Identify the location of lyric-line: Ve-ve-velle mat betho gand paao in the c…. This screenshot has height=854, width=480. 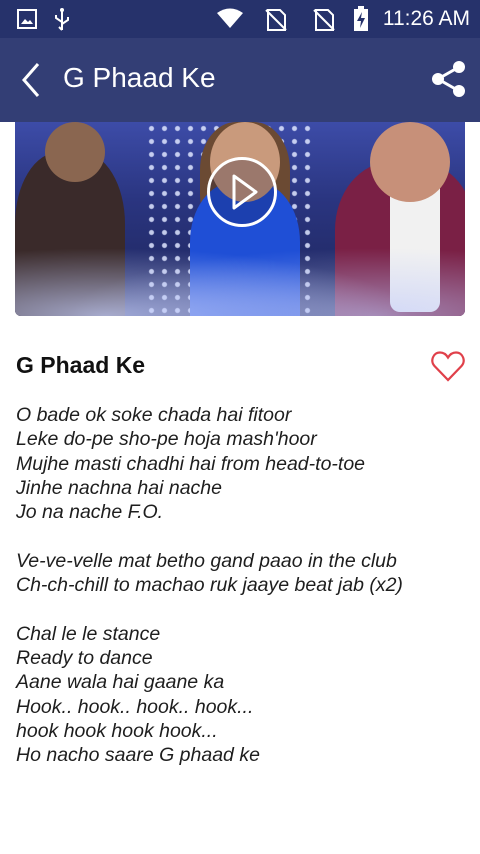
(206, 560).